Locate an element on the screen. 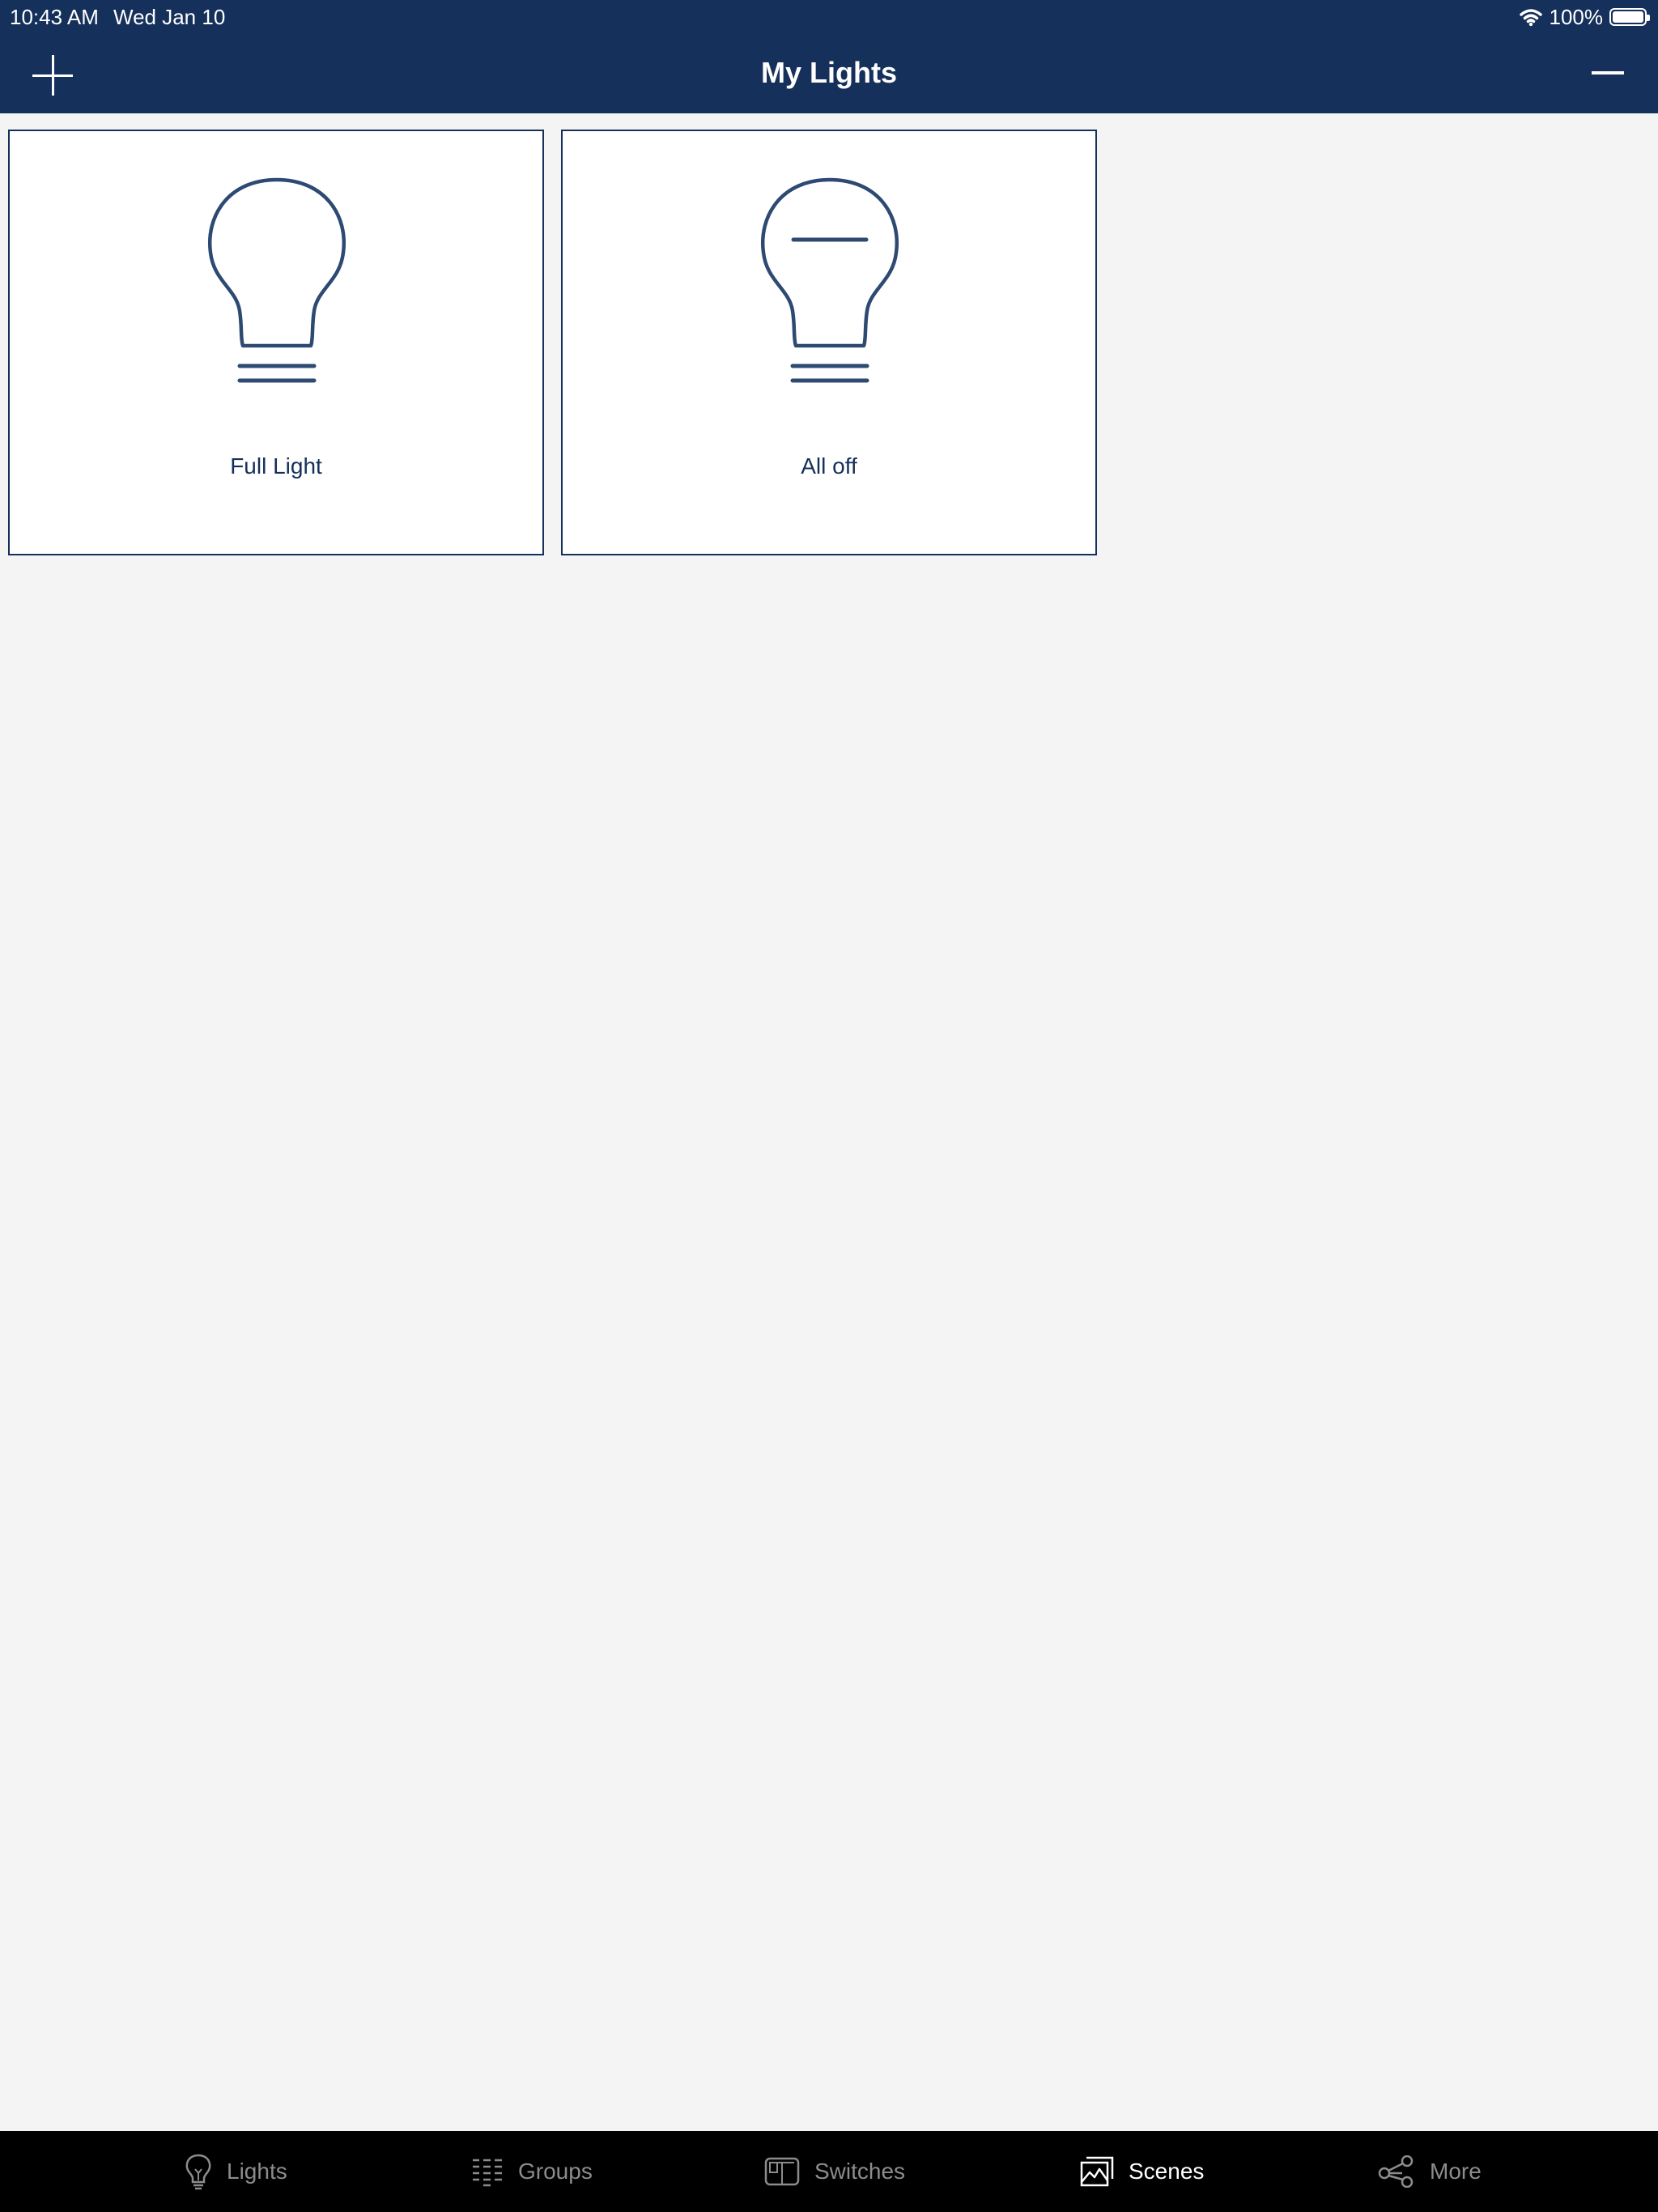  switches-icon is located at coordinates (782, 2171).